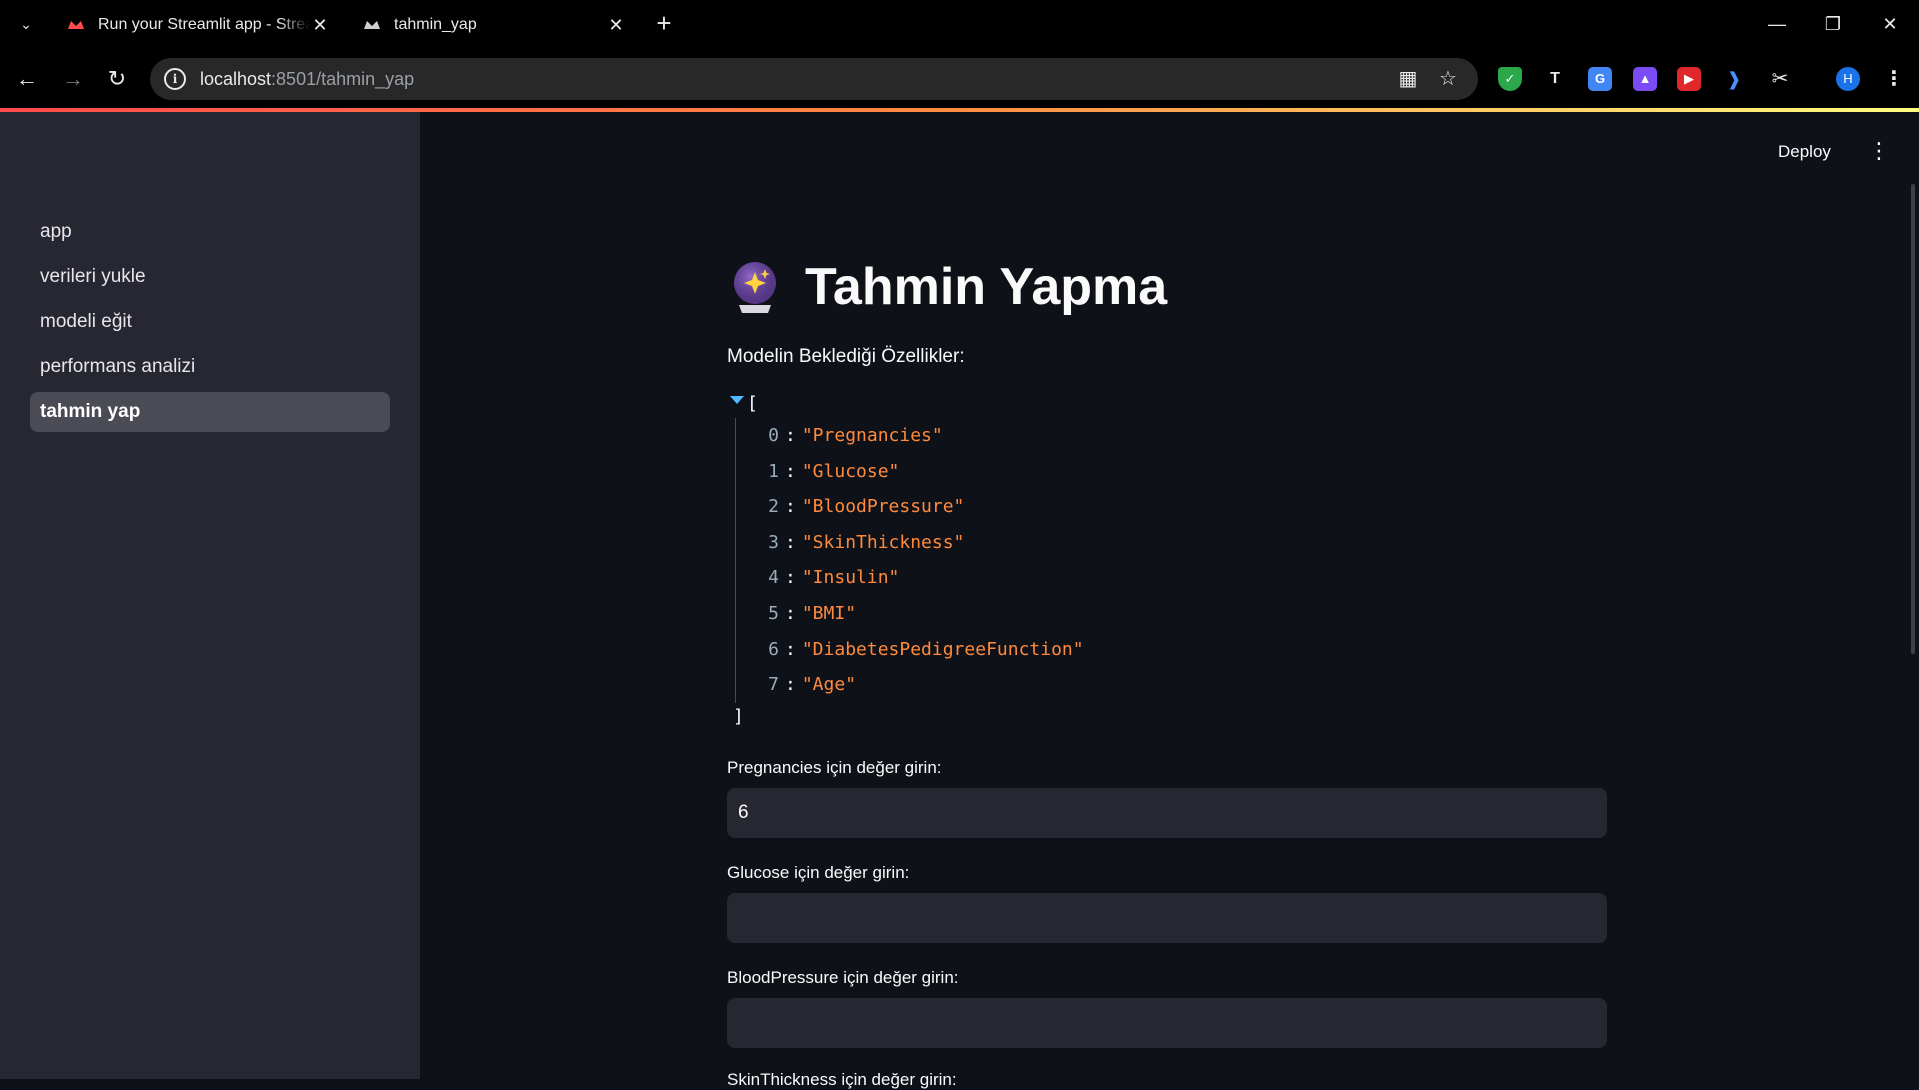 The height and width of the screenshot is (1090, 1919). What do you see at coordinates (1777, 24) in the screenshot?
I see `minimize-window-icon: —` at bounding box center [1777, 24].